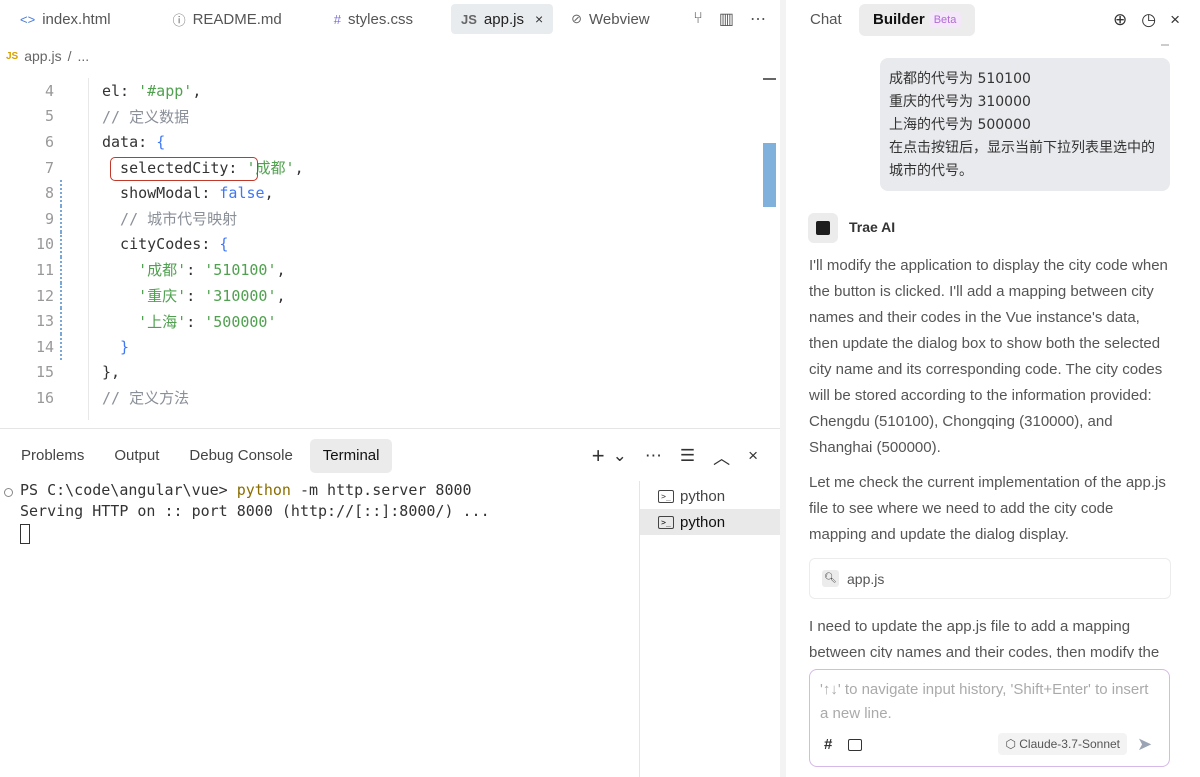  Describe the element at coordinates (380, 270) in the screenshot. I see `code-line: 11 '成都': '510100',` at that location.